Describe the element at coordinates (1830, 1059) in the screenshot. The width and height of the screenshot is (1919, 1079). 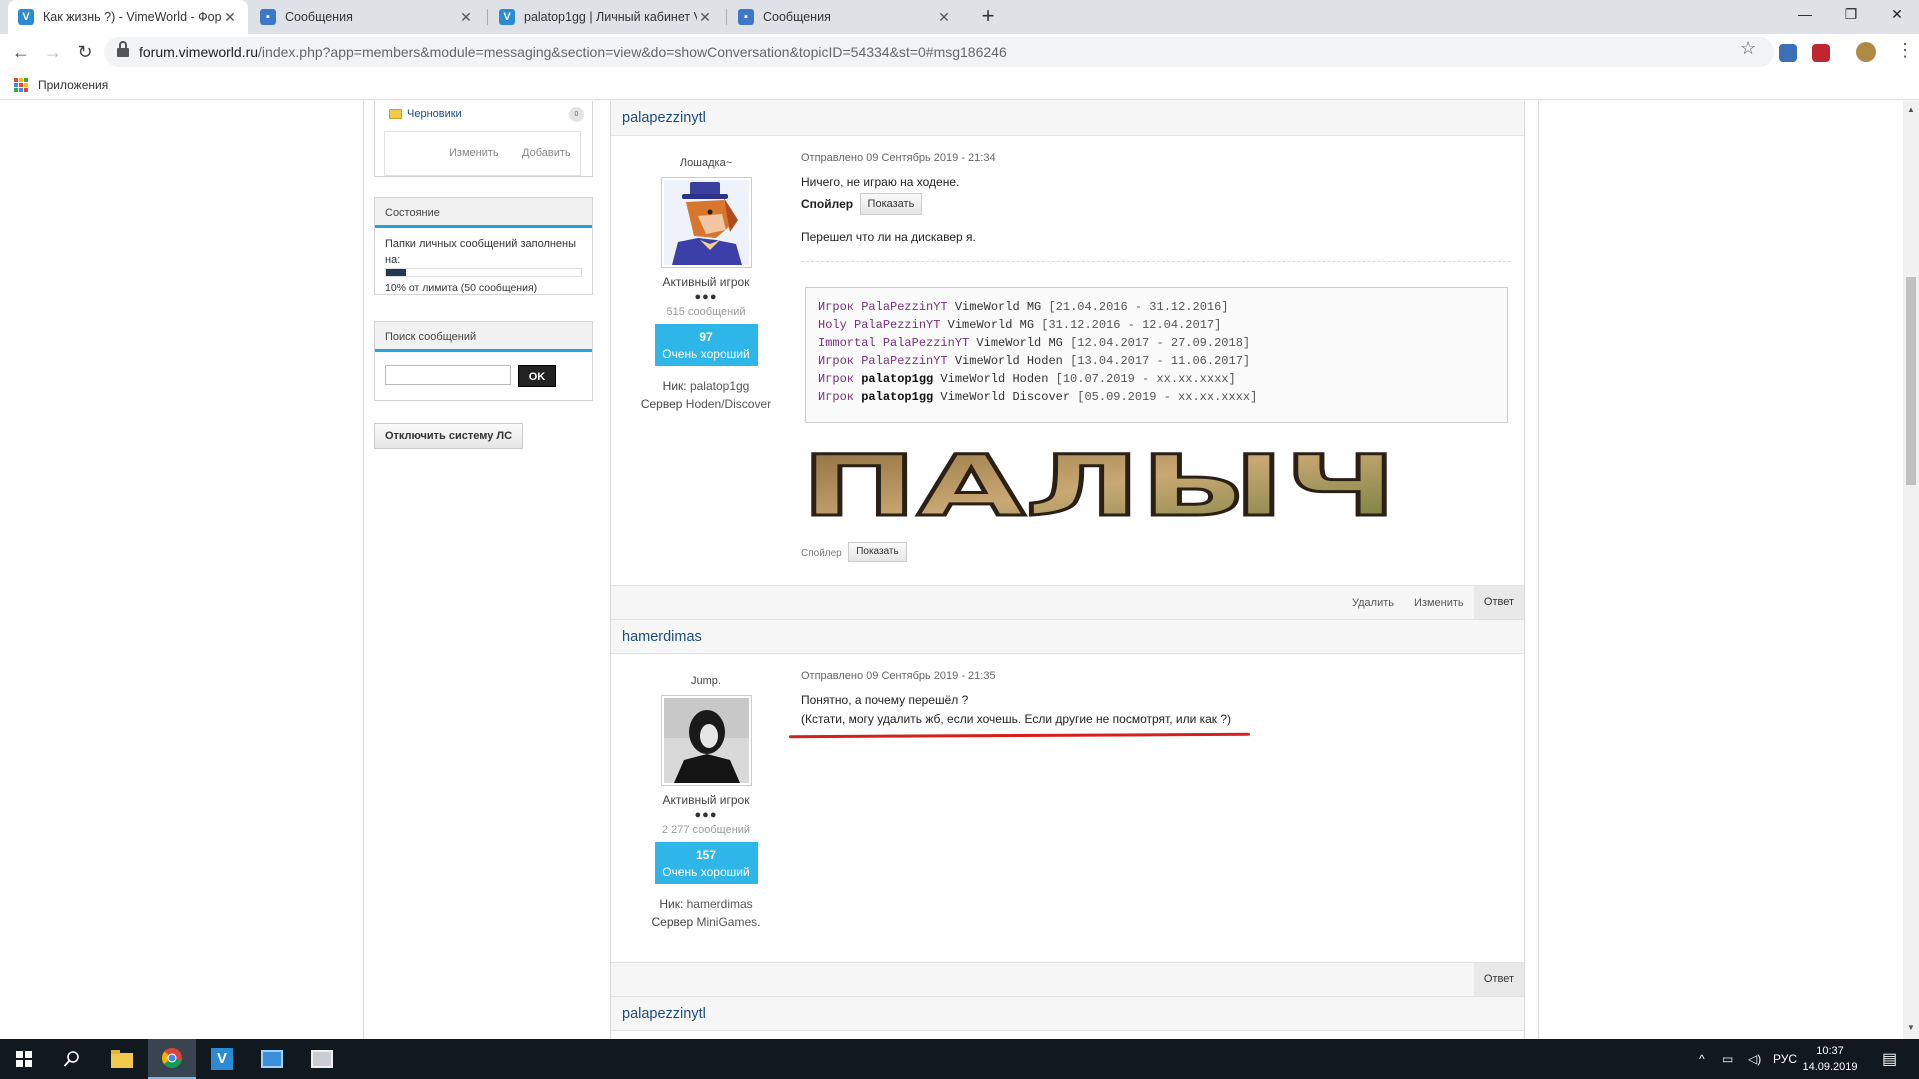
I see `clock: 10:37 14.09.2019` at that location.